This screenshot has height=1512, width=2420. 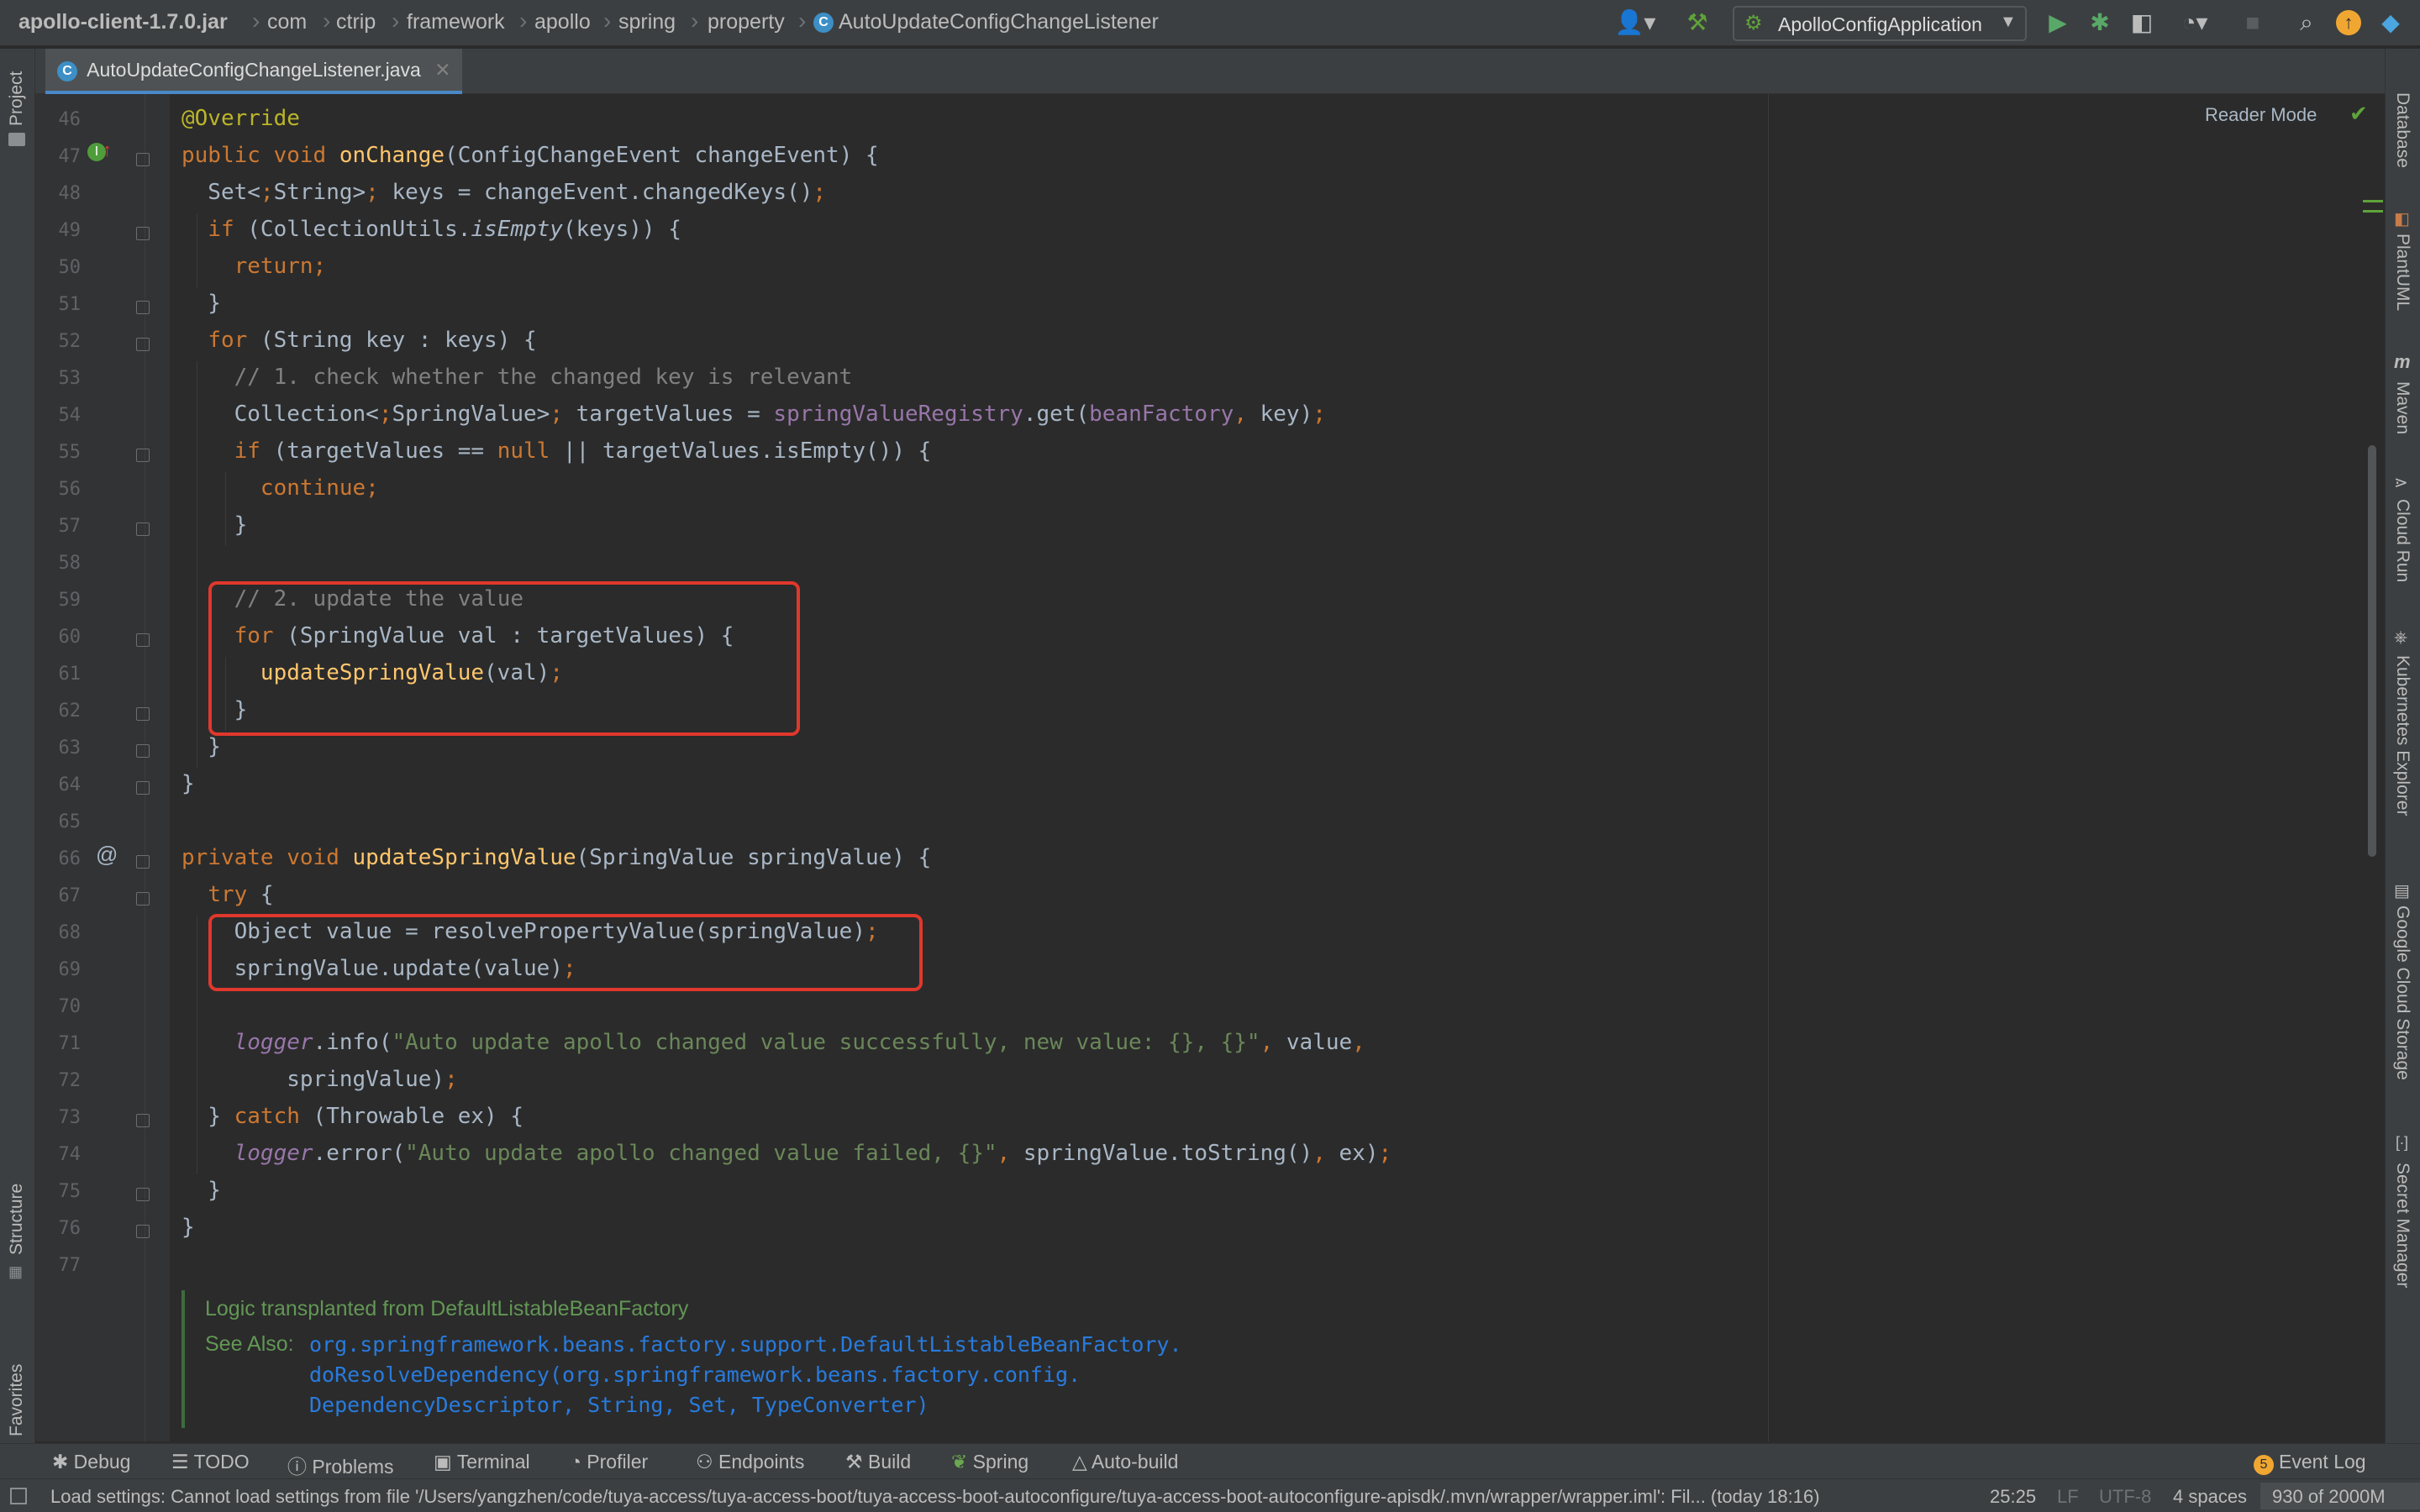 What do you see at coordinates (1125, 1462) in the screenshot?
I see `auto-build-tool-window: △ Auto-build` at bounding box center [1125, 1462].